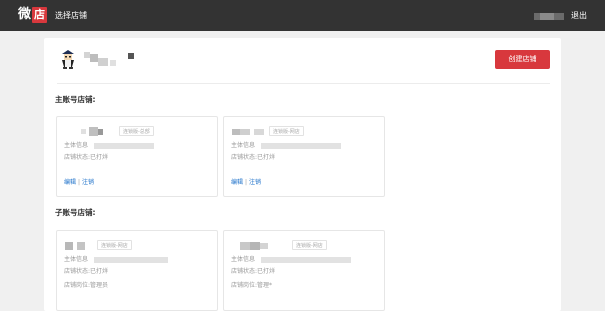 The width and height of the screenshot is (605, 311). What do you see at coordinates (109, 60) in the screenshot?
I see `account-name-redacted` at bounding box center [109, 60].